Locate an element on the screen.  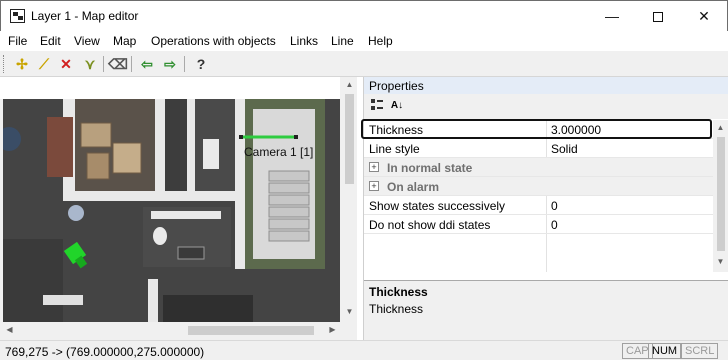
add-point-button: ✢ is located at coordinates (22, 64).